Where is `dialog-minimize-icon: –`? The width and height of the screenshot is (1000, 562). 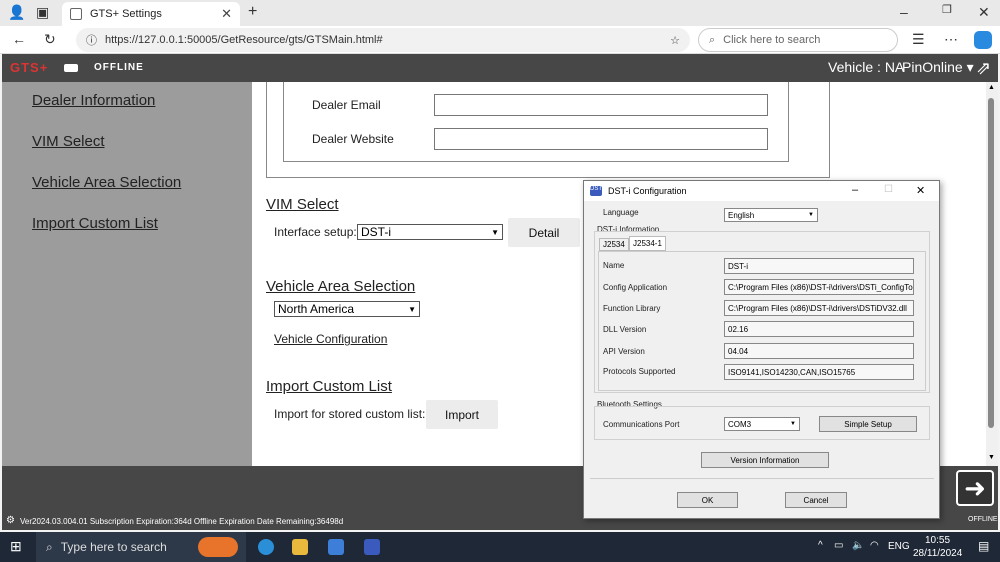 dialog-minimize-icon: – is located at coordinates (855, 190).